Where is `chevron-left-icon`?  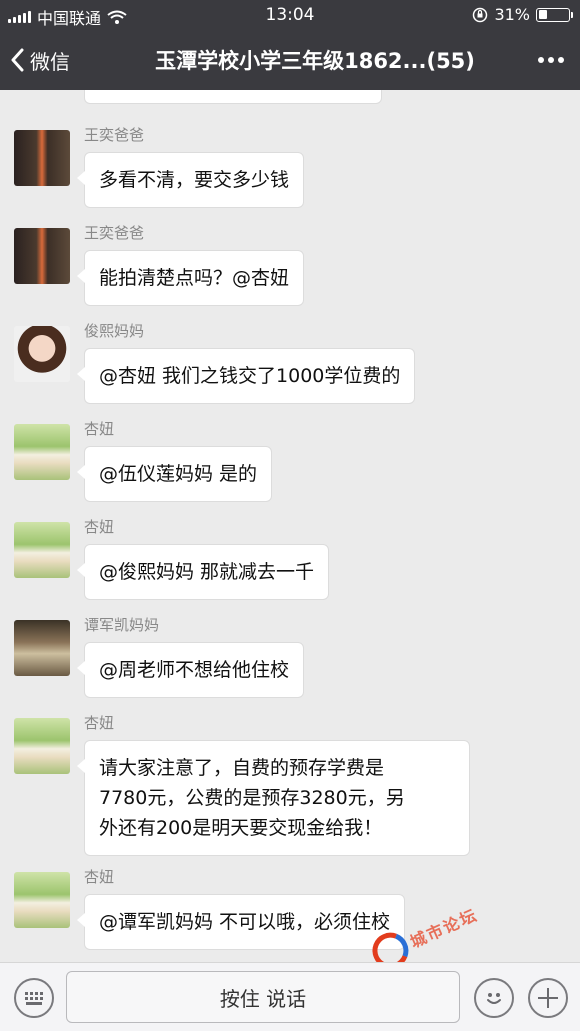 chevron-left-icon is located at coordinates (17, 60).